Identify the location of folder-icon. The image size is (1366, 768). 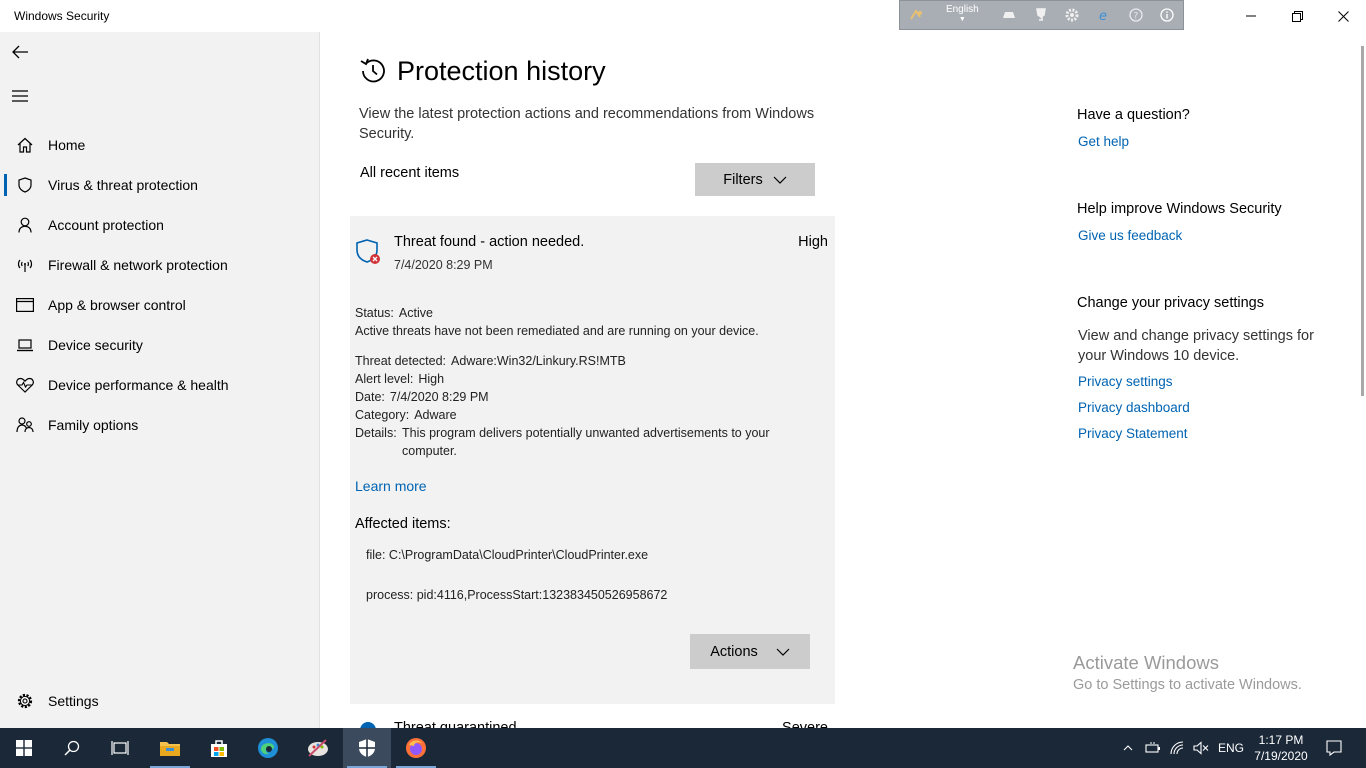
(170, 749).